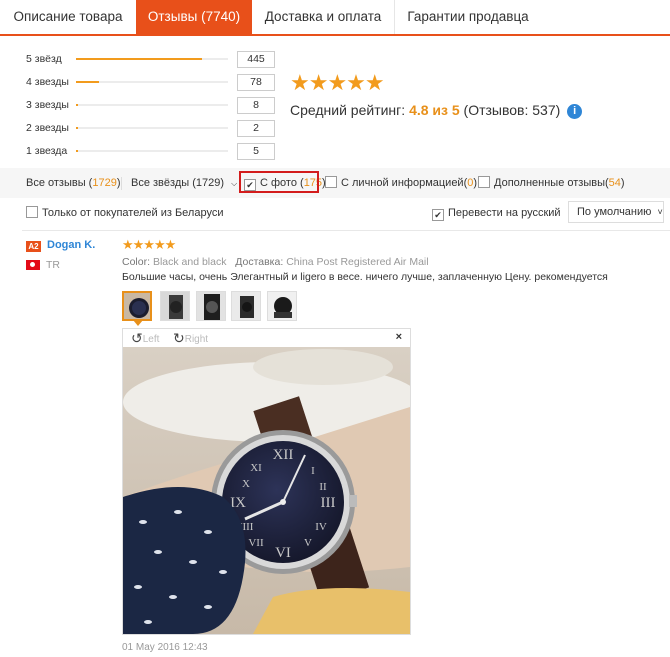 This screenshot has height=657, width=670. I want to click on svg-text: VI, so click(283, 553).